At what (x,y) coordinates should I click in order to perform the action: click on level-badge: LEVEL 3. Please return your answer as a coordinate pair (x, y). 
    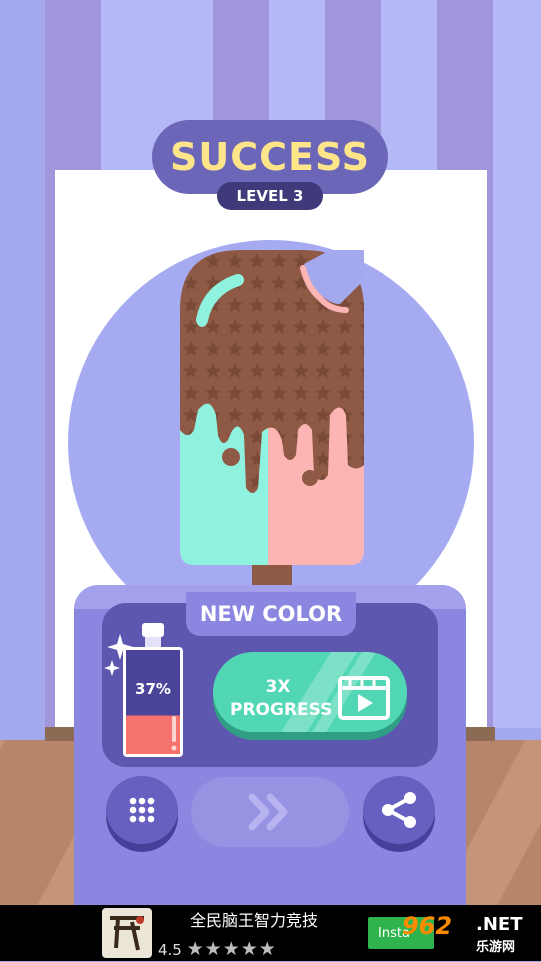
    Looking at the image, I should click on (270, 196).